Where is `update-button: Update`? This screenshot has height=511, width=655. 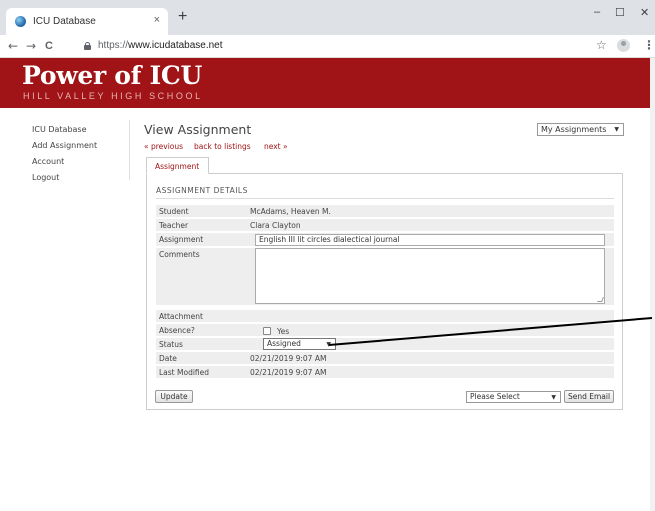
update-button: Update is located at coordinates (174, 396).